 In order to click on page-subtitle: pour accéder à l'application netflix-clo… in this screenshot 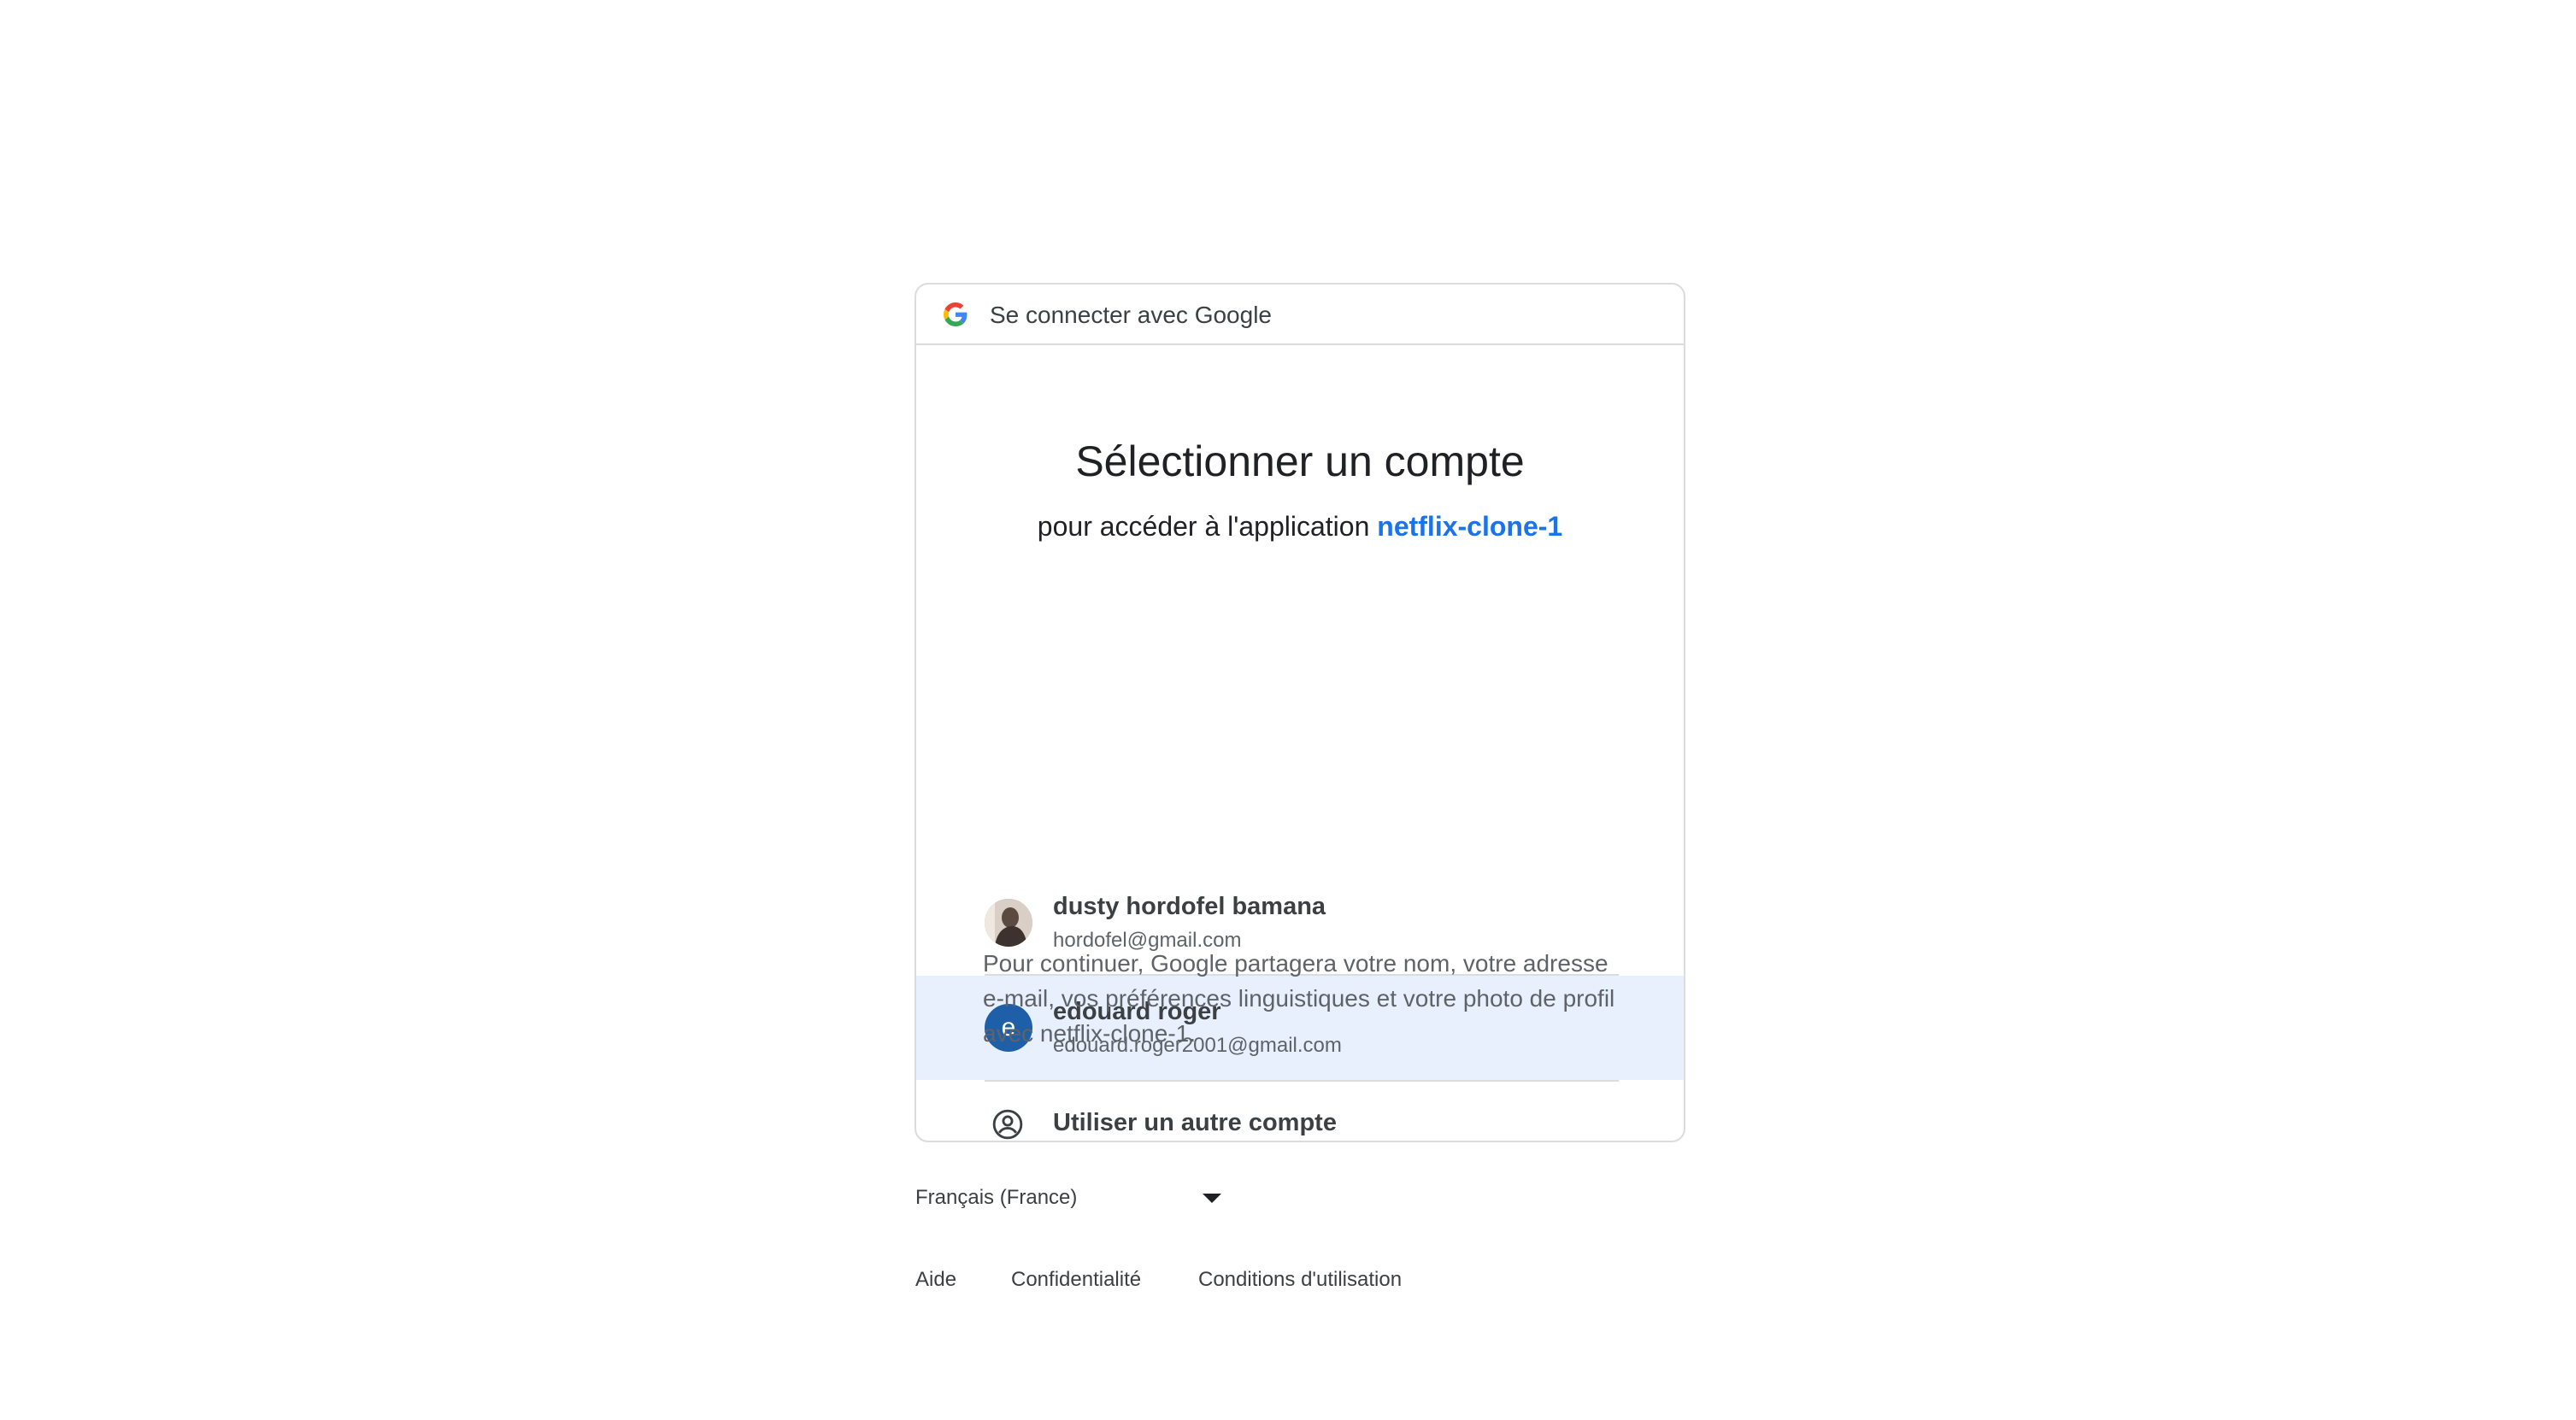, I will do `click(1300, 526)`.